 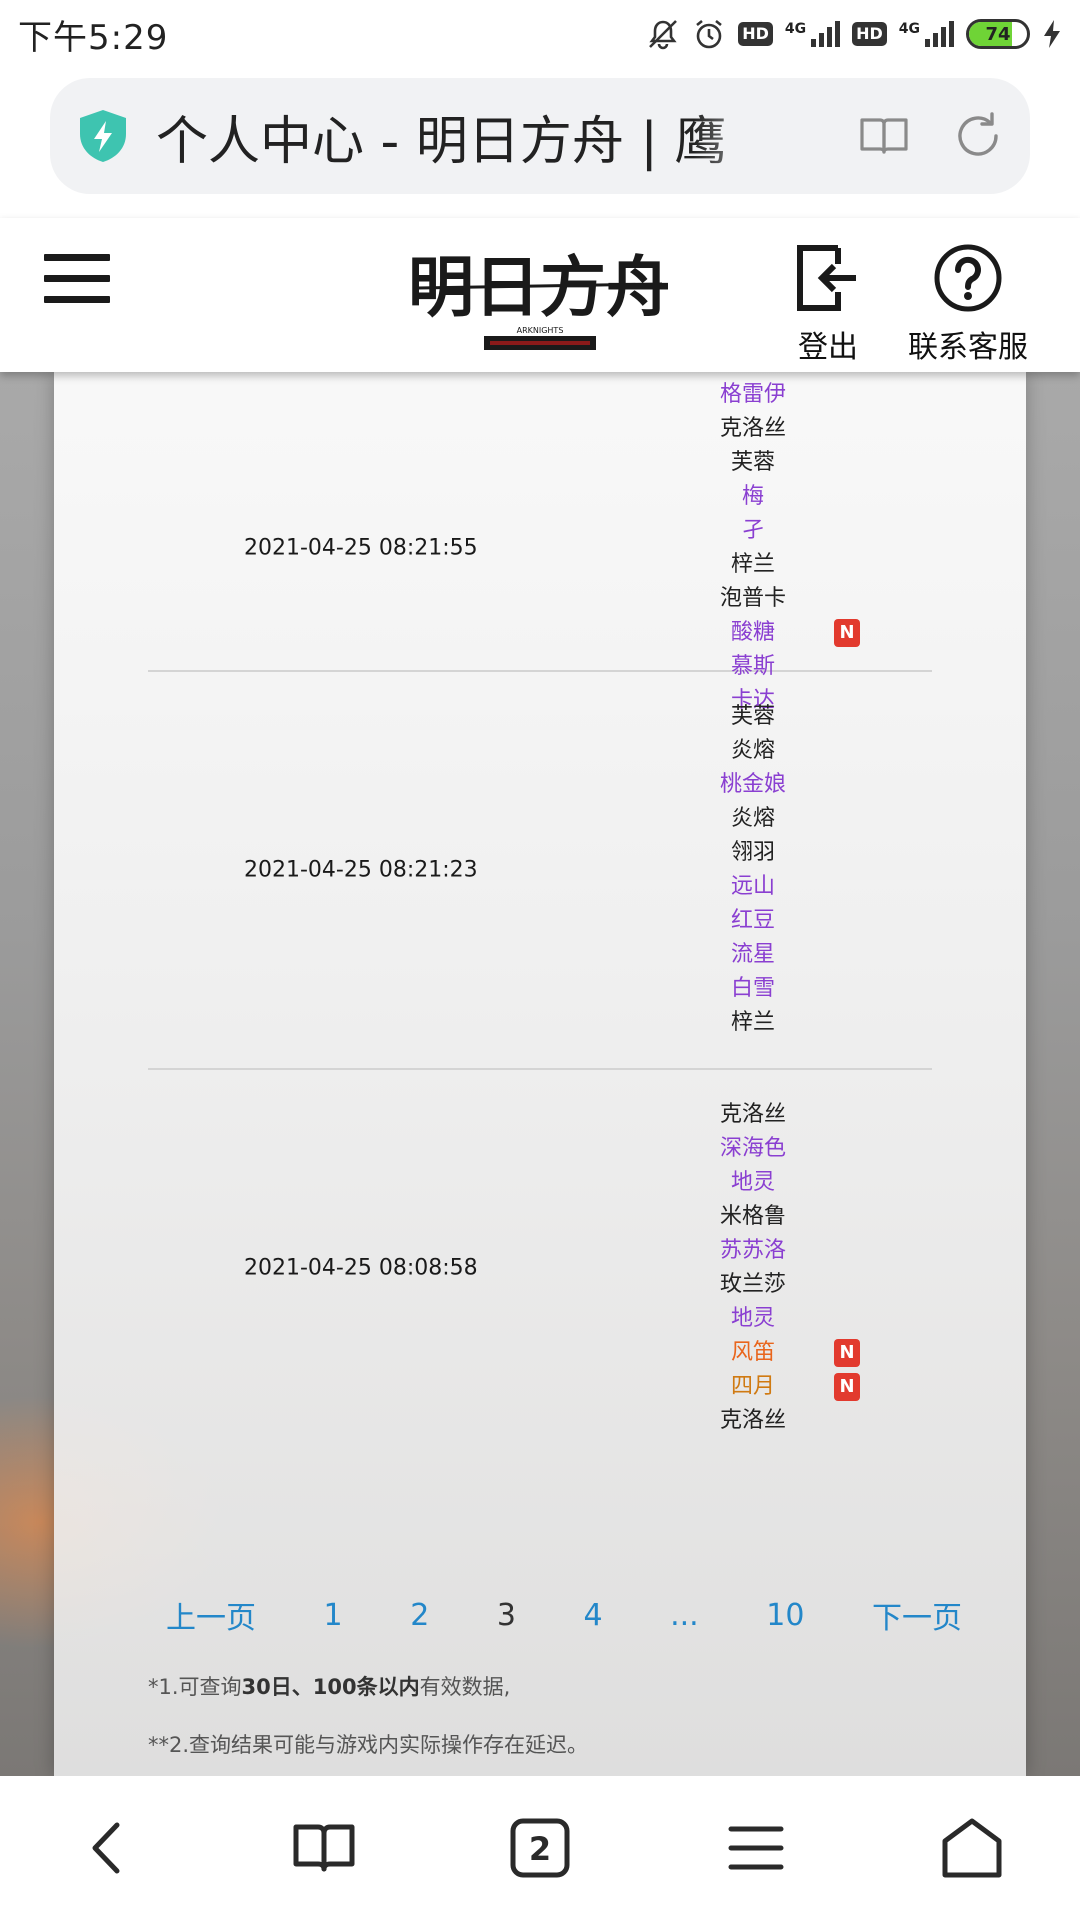 What do you see at coordinates (784, 1387) in the screenshot?
I see `operator-name: 四月 N` at bounding box center [784, 1387].